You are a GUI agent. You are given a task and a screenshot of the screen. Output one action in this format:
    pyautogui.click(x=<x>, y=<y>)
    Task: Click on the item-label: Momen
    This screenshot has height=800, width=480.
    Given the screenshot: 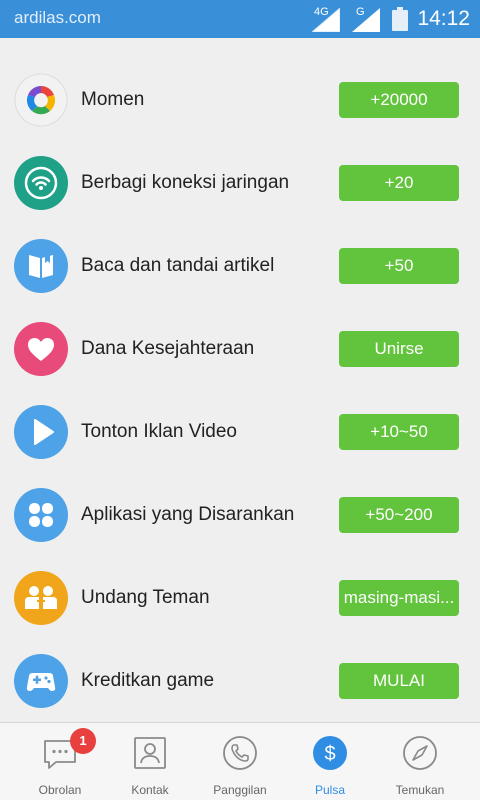 What is the action you would take?
    pyautogui.click(x=113, y=99)
    